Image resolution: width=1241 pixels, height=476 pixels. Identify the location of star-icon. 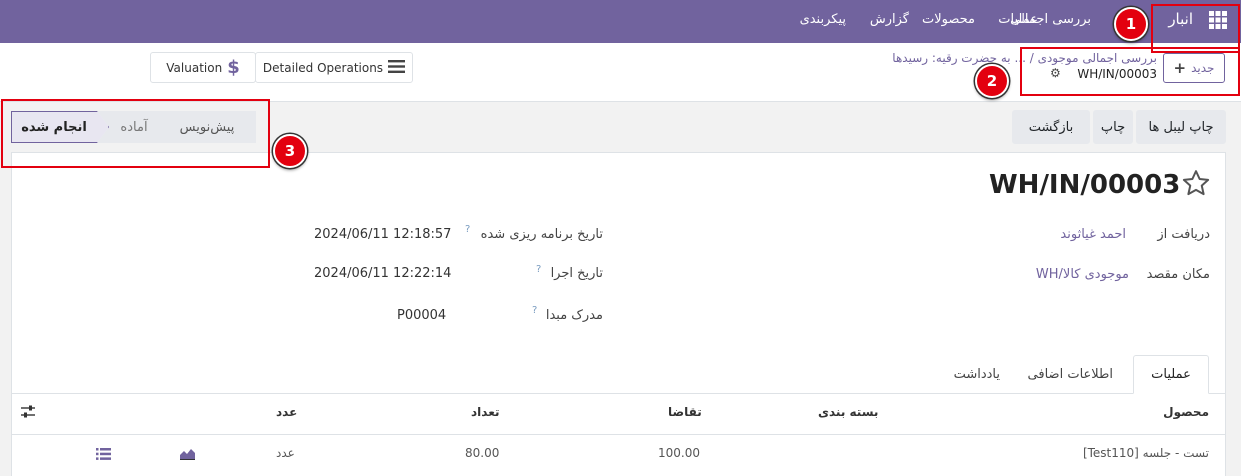
(1196, 185).